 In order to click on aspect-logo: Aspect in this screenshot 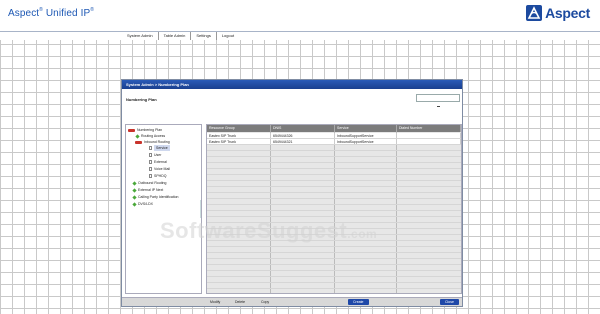, I will do `click(558, 13)`.